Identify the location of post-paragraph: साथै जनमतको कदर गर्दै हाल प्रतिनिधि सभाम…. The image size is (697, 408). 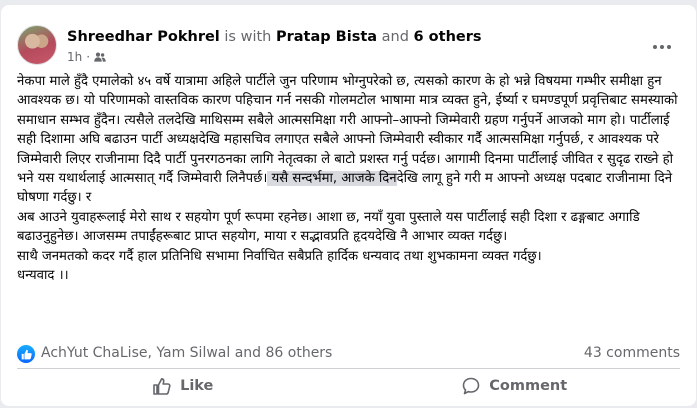
(349, 256).